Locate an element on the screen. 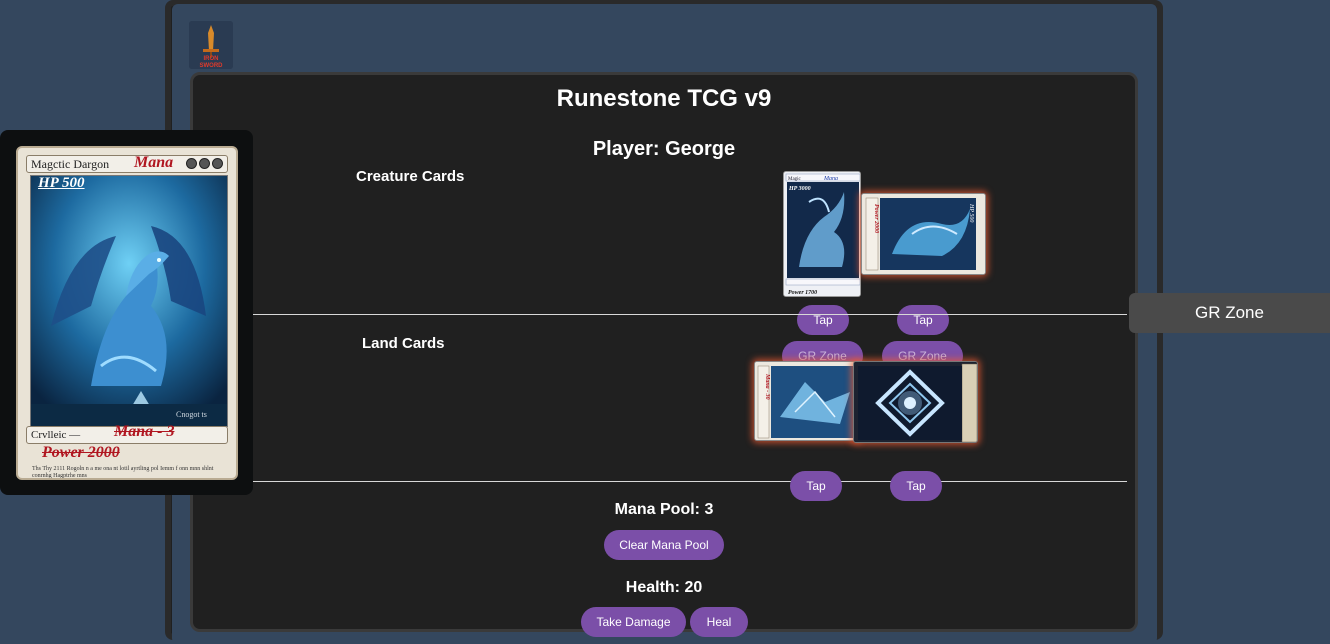 The width and height of the screenshot is (1330, 644). health-display: Health: 20 is located at coordinates (664, 587).